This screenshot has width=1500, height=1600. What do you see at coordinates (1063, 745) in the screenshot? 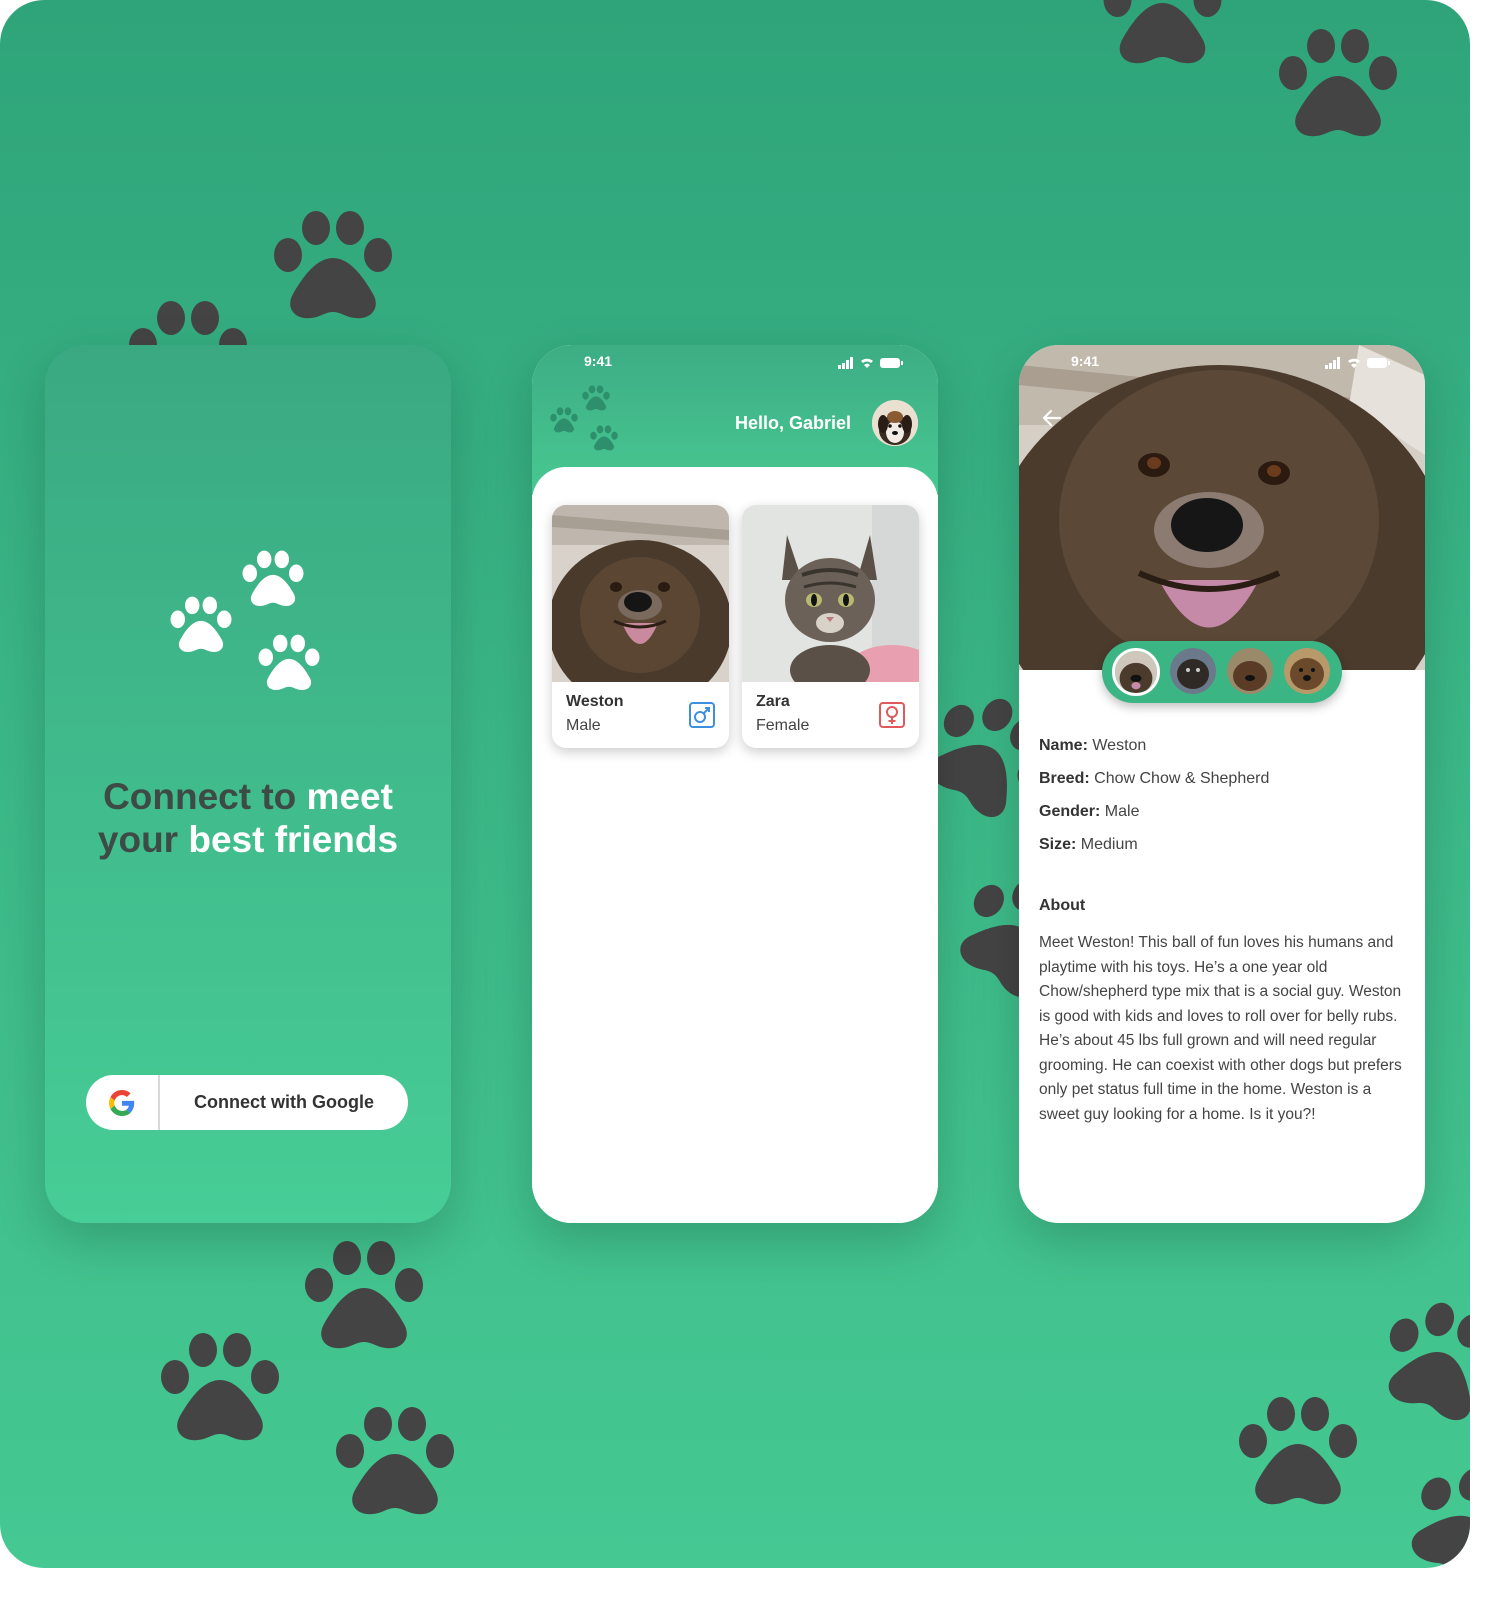
I see `detail-label: Name:` at bounding box center [1063, 745].